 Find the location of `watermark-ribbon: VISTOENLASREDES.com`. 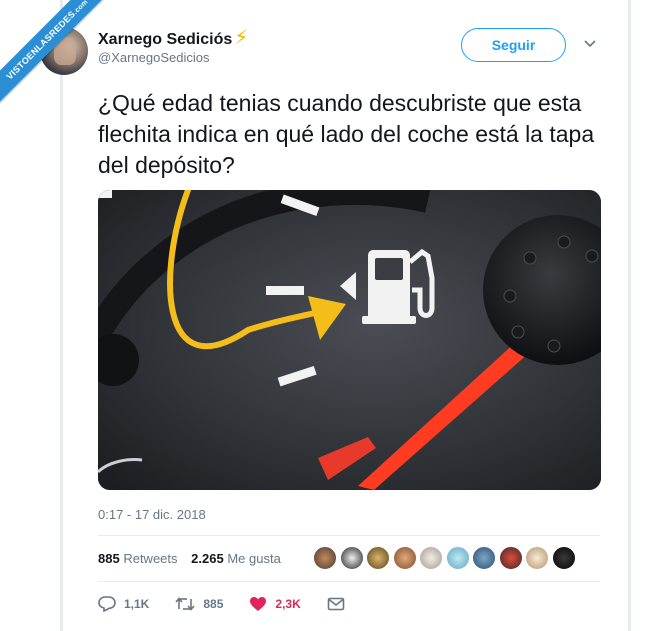

watermark-ribbon: VISTOENLASREDES.com is located at coordinates (55, 55).